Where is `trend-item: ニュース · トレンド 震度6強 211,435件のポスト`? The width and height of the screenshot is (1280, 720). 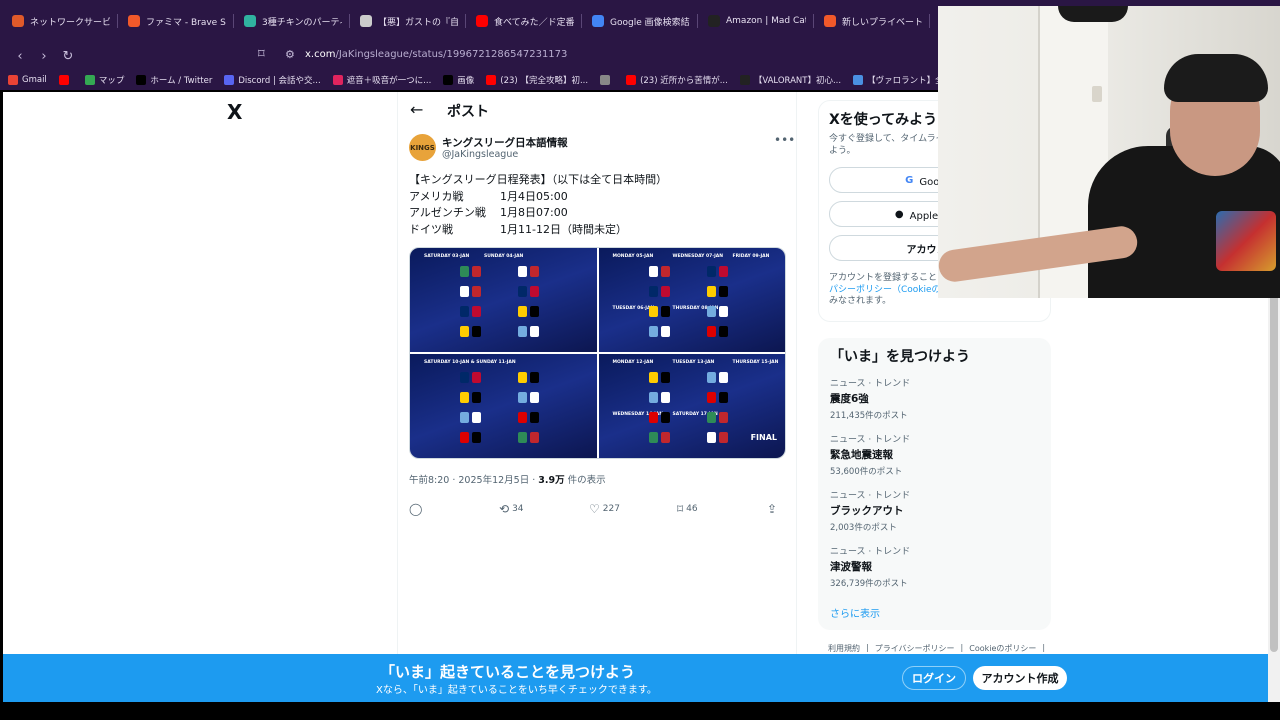
trend-item: ニュース · トレンド 震度6強 211,435件のポスト is located at coordinates (935, 398).